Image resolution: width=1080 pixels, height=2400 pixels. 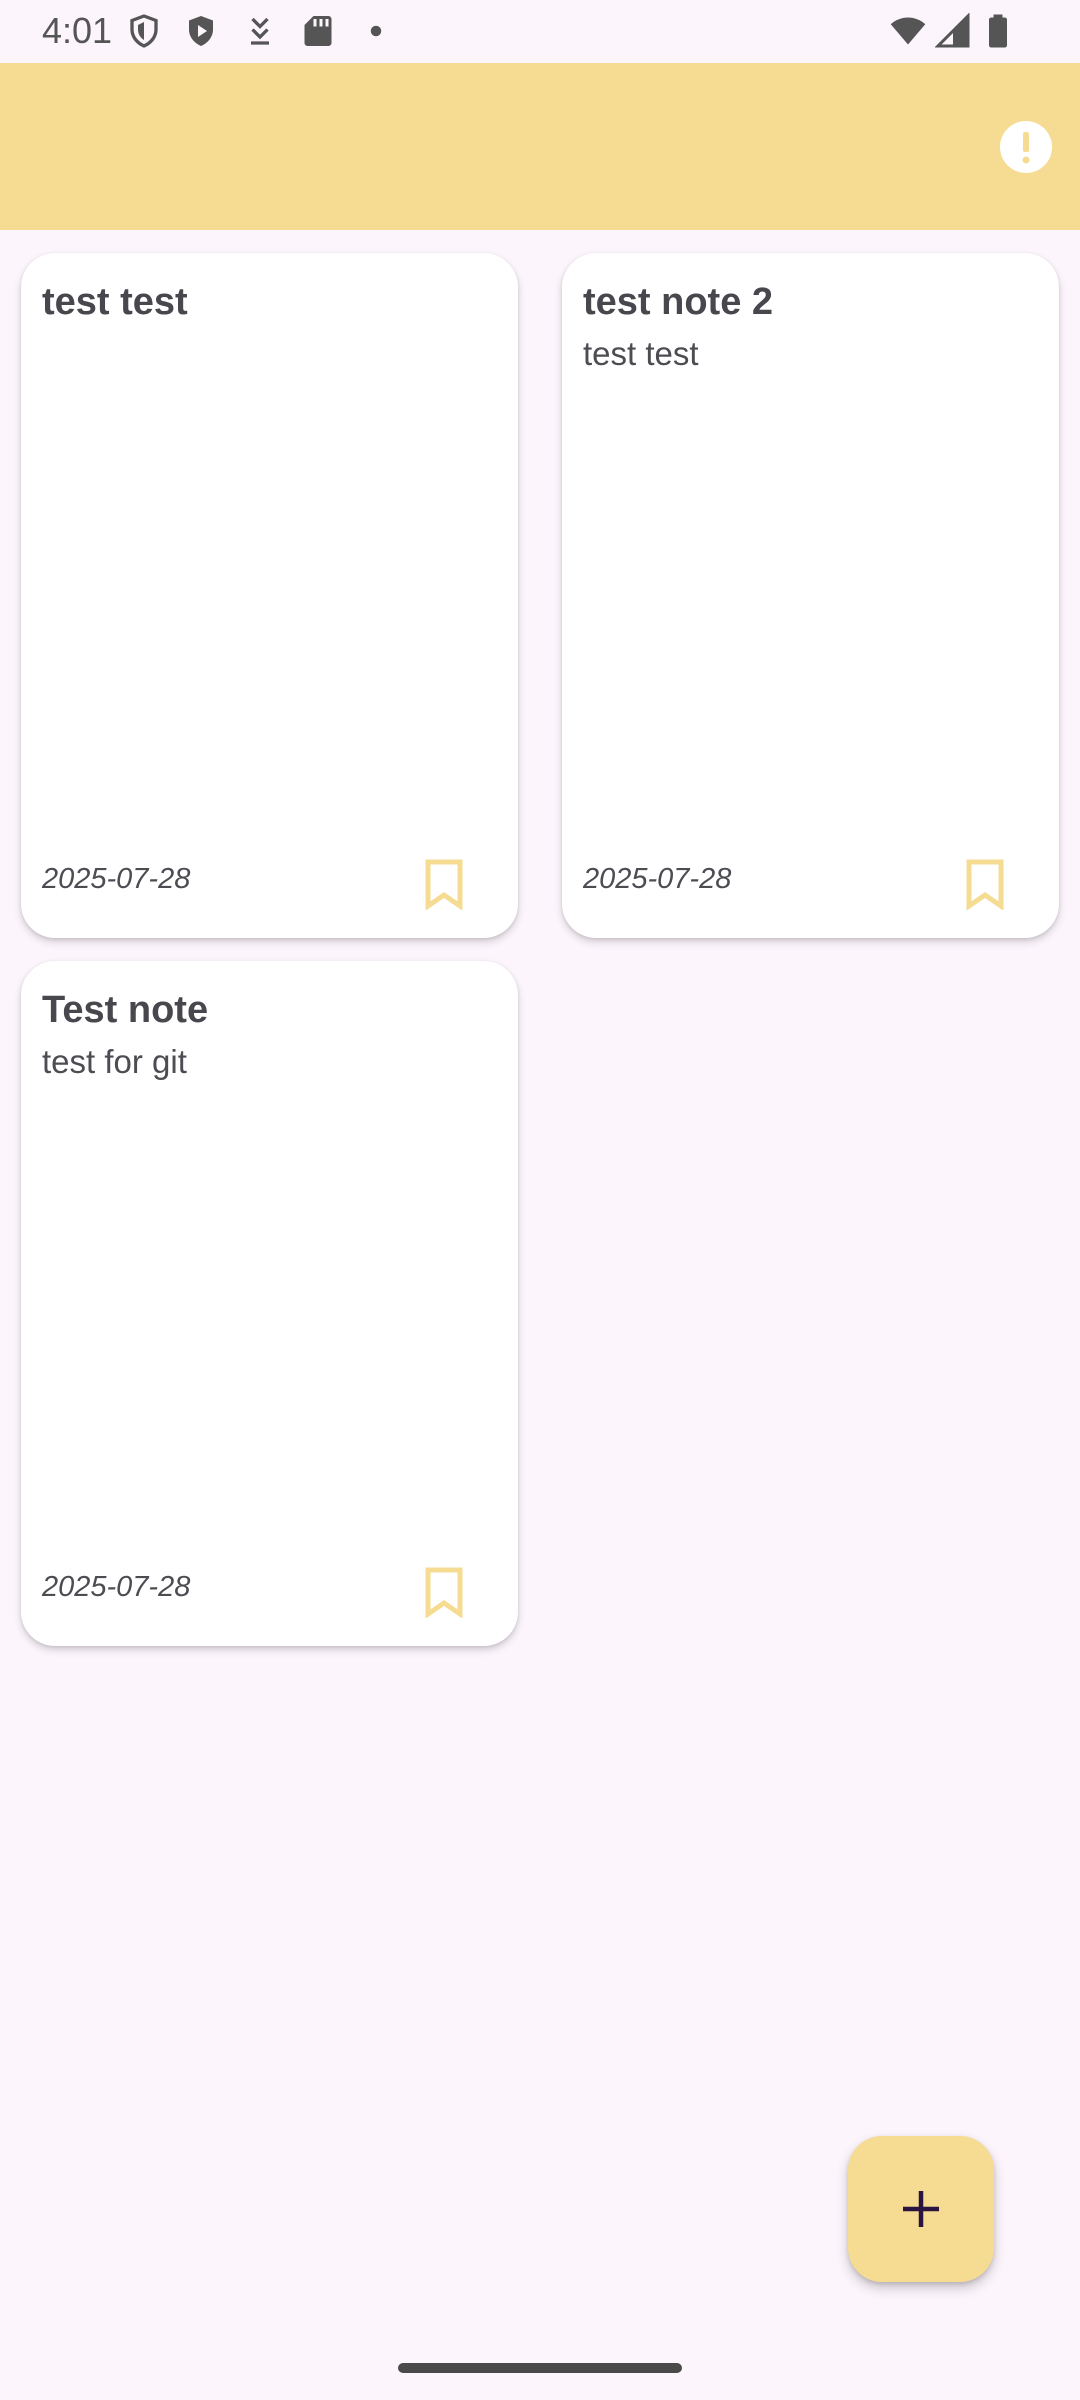 I want to click on notification-dot-icon, so click(x=376, y=31).